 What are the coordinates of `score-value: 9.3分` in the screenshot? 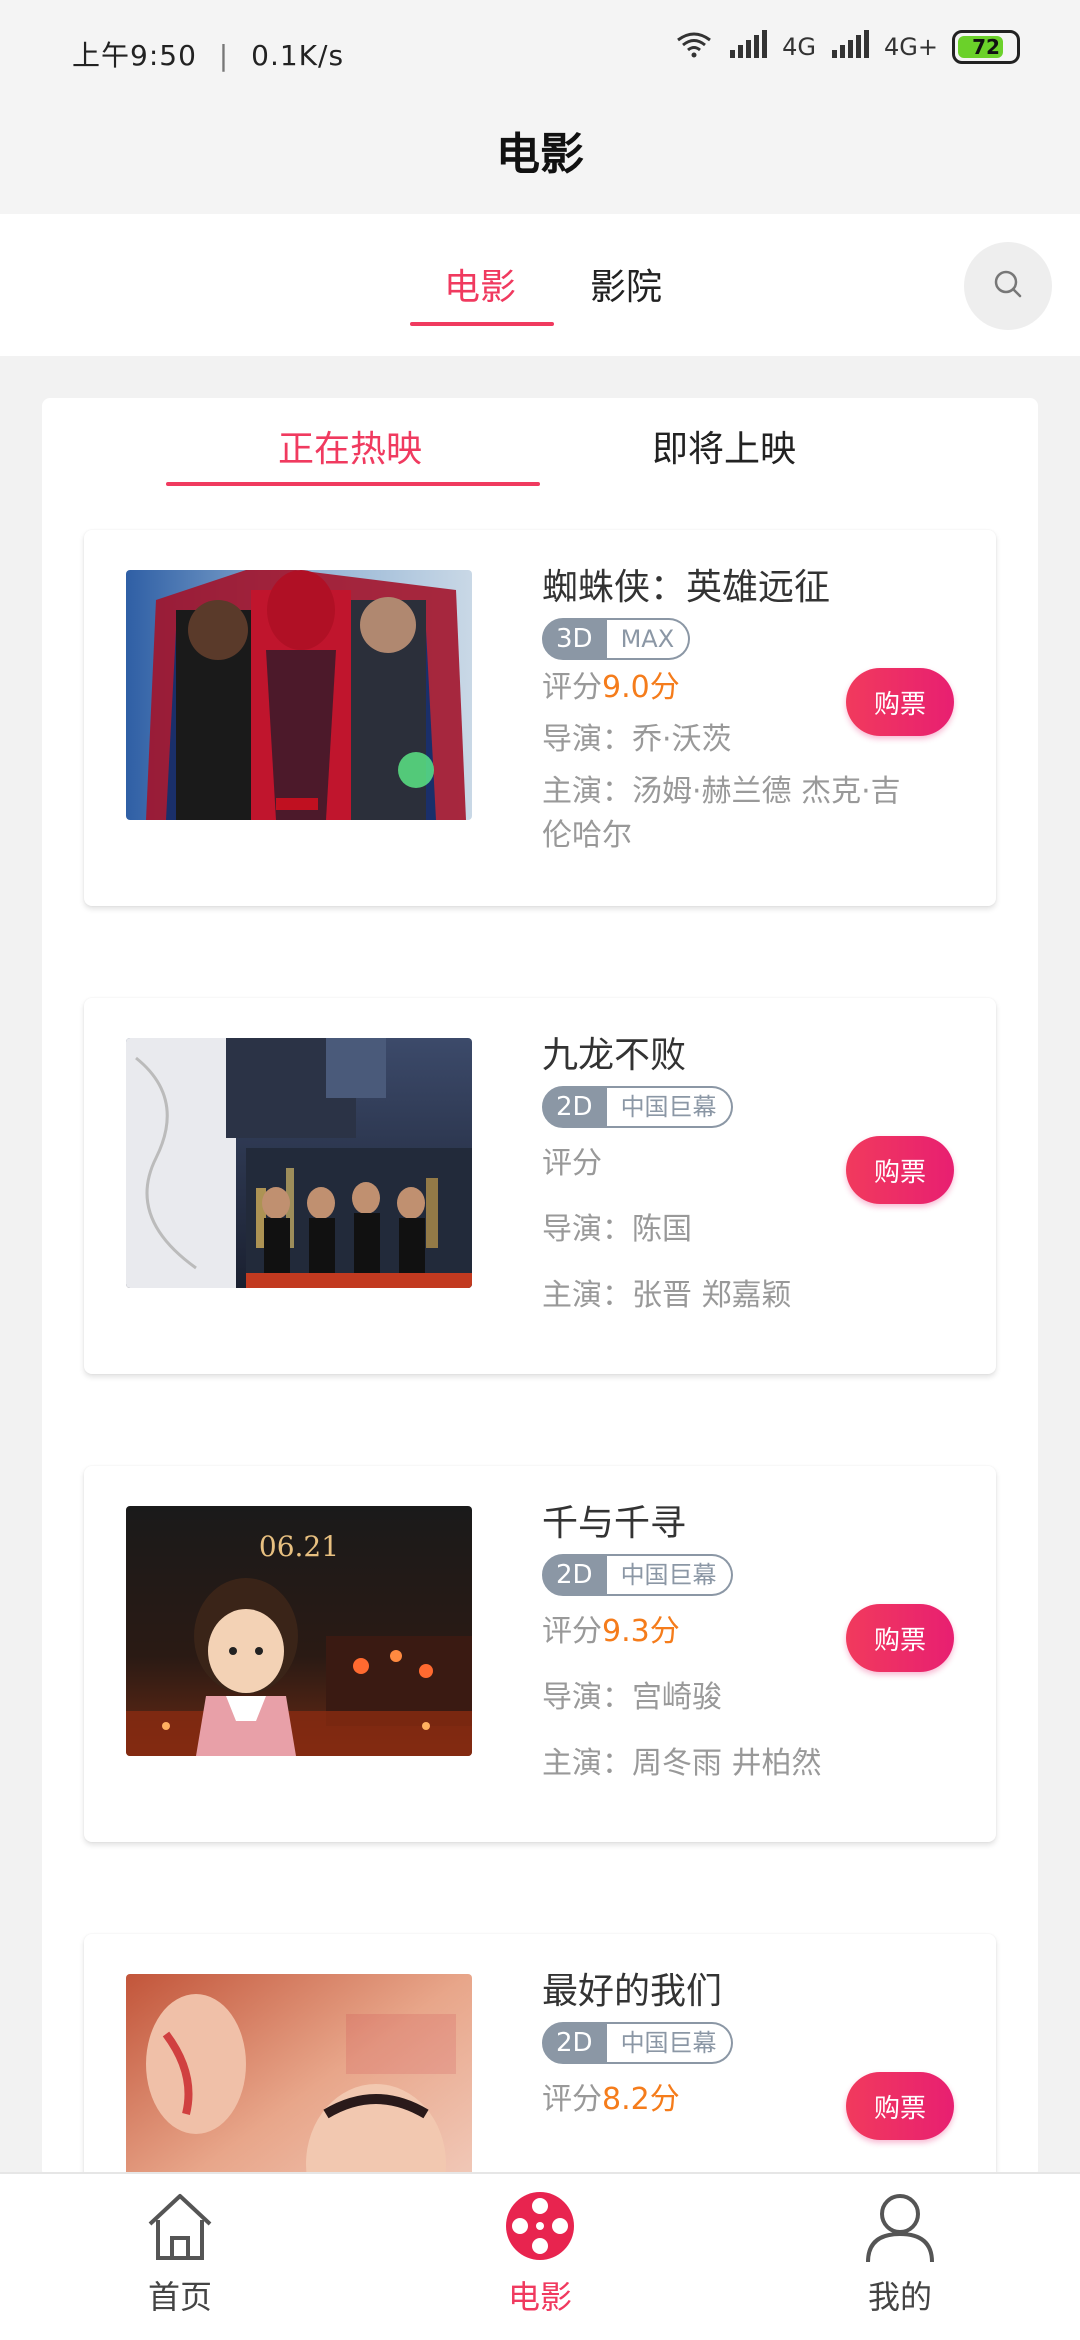 It's located at (641, 1631).